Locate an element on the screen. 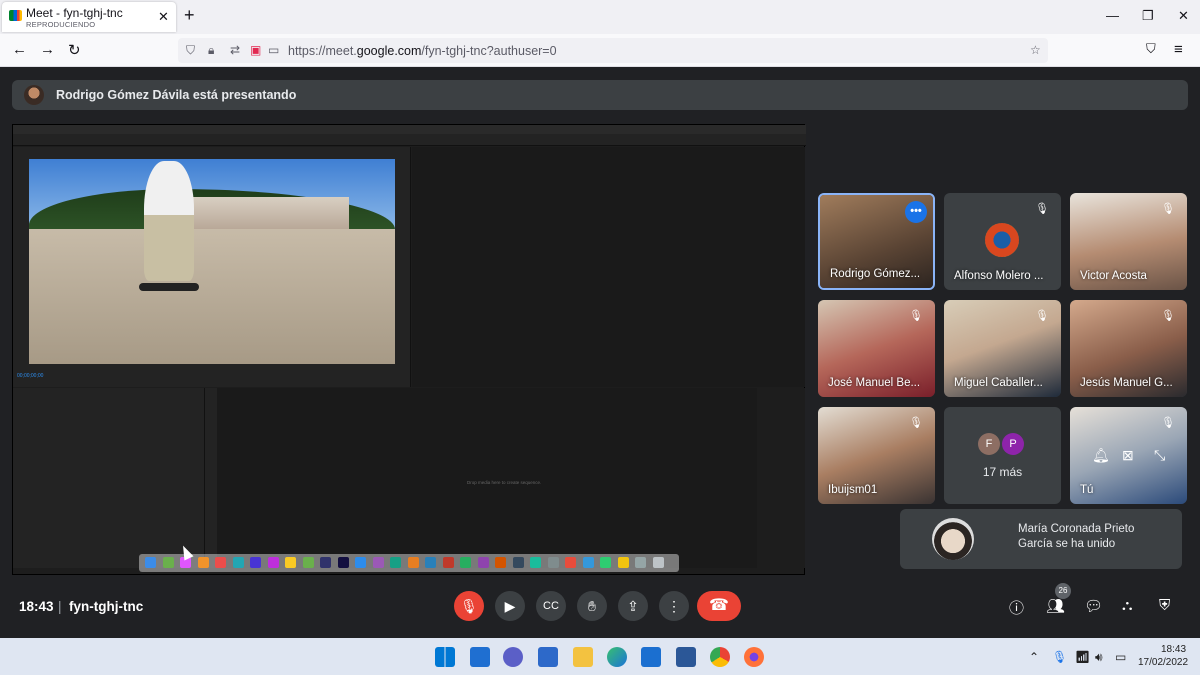 The height and width of the screenshot is (675, 1200). end-call-button: ☎︎ is located at coordinates (719, 606).